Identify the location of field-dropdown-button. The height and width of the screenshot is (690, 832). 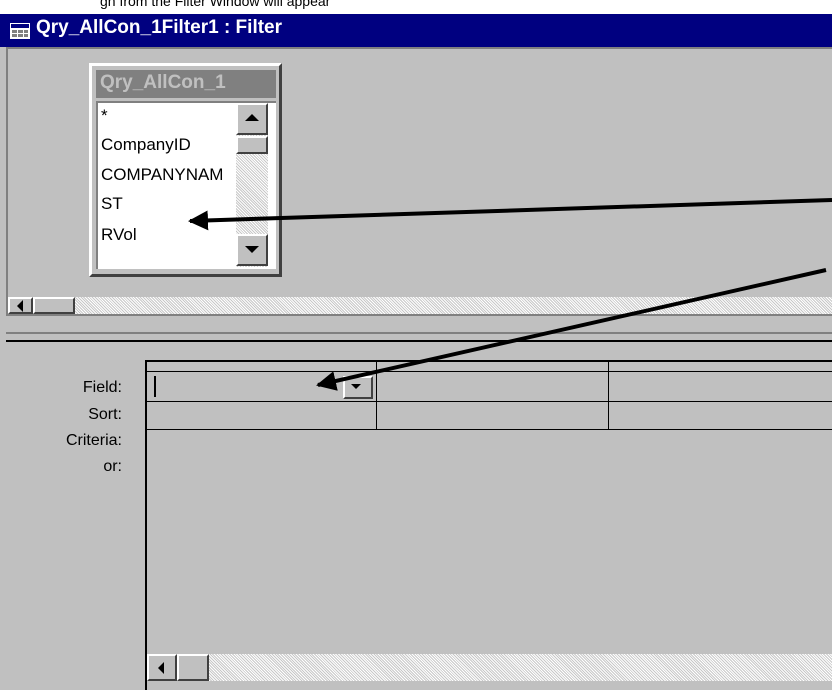
(358, 387).